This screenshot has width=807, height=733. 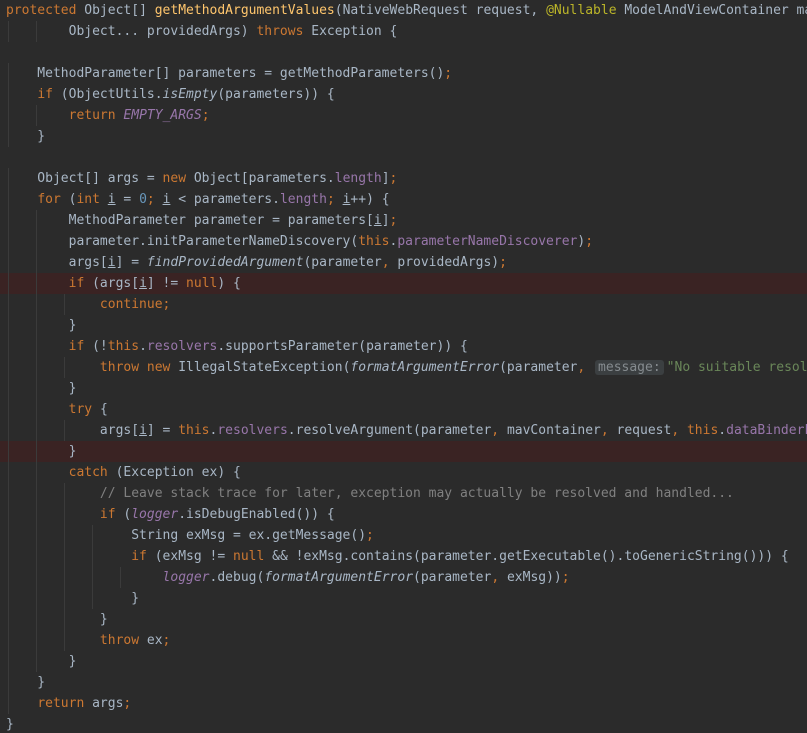 I want to click on code-text: return EMPTY_ARGS;, so click(x=105, y=115).